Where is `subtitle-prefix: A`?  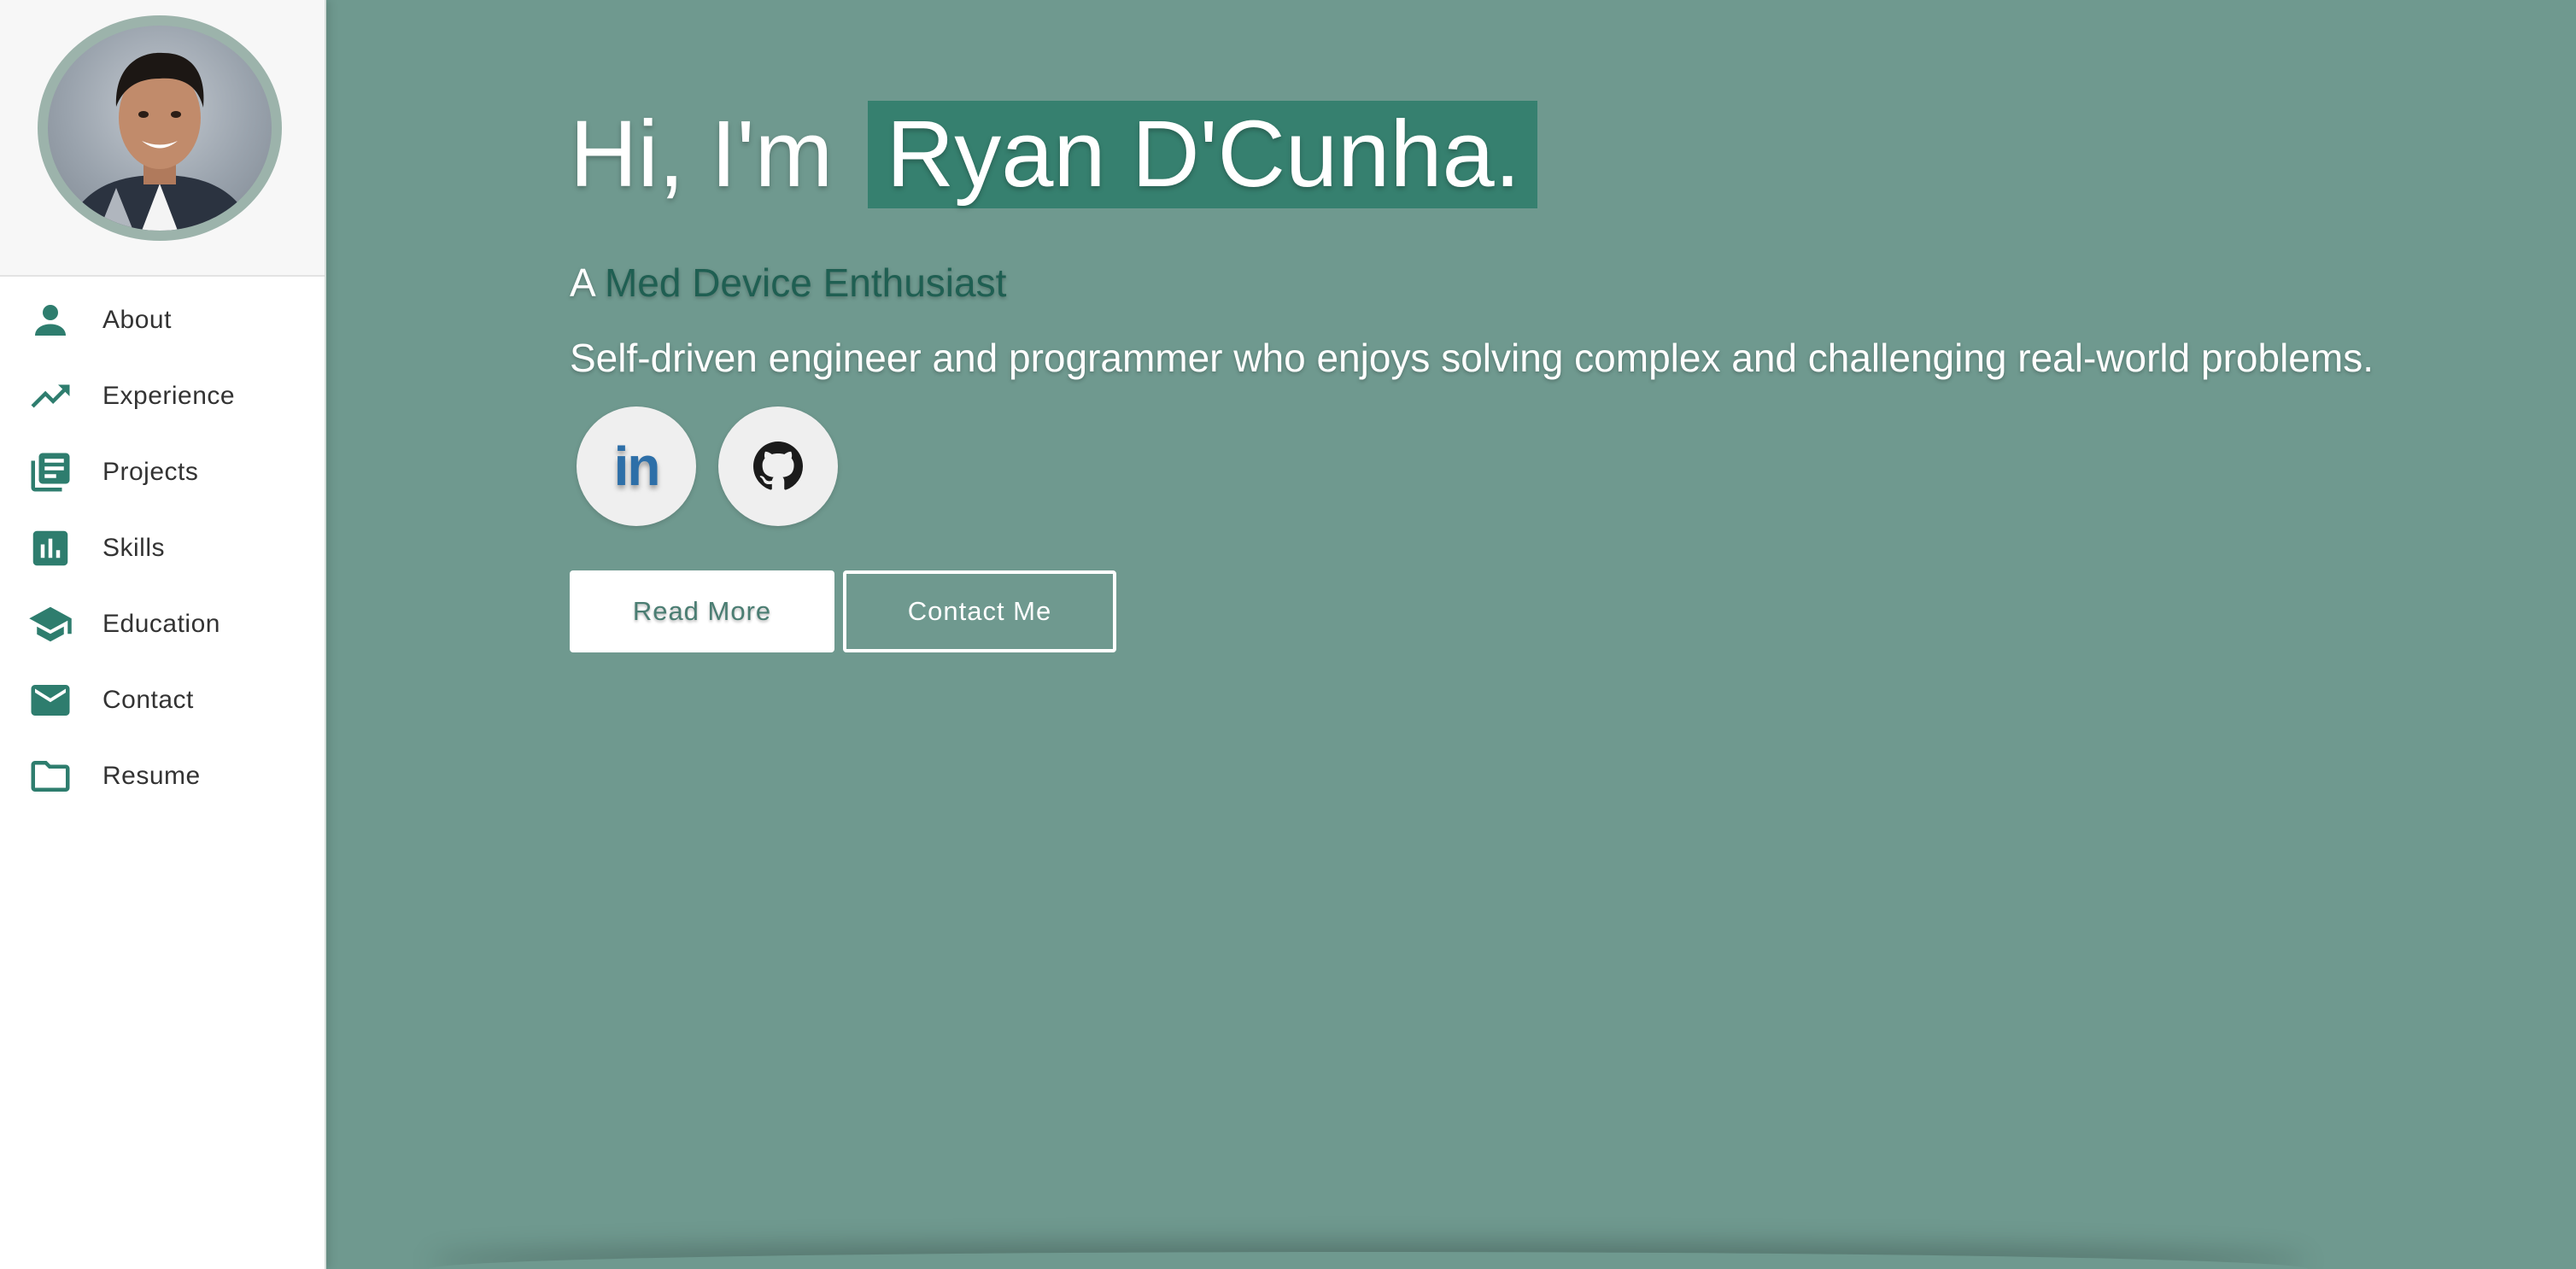 subtitle-prefix: A is located at coordinates (582, 282).